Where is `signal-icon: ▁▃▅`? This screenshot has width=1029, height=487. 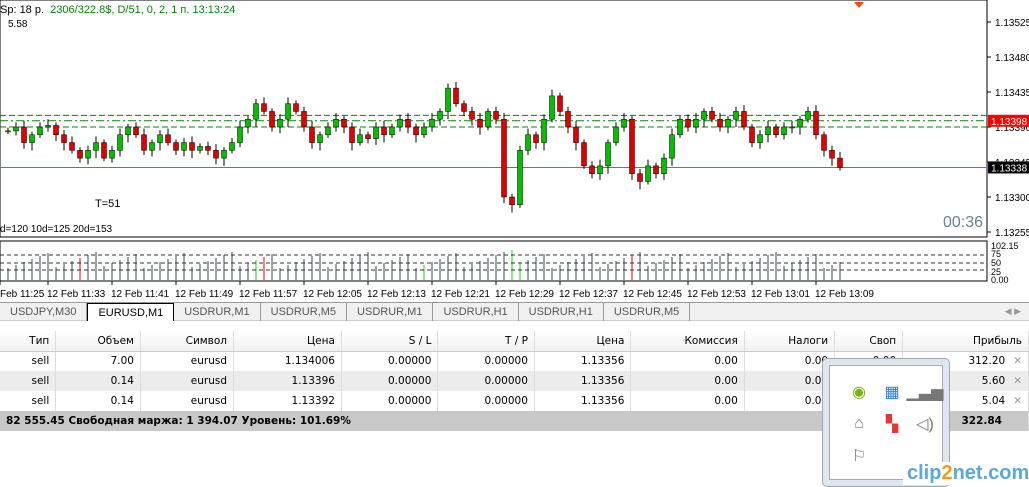 signal-icon: ▁▃▅ is located at coordinates (925, 392).